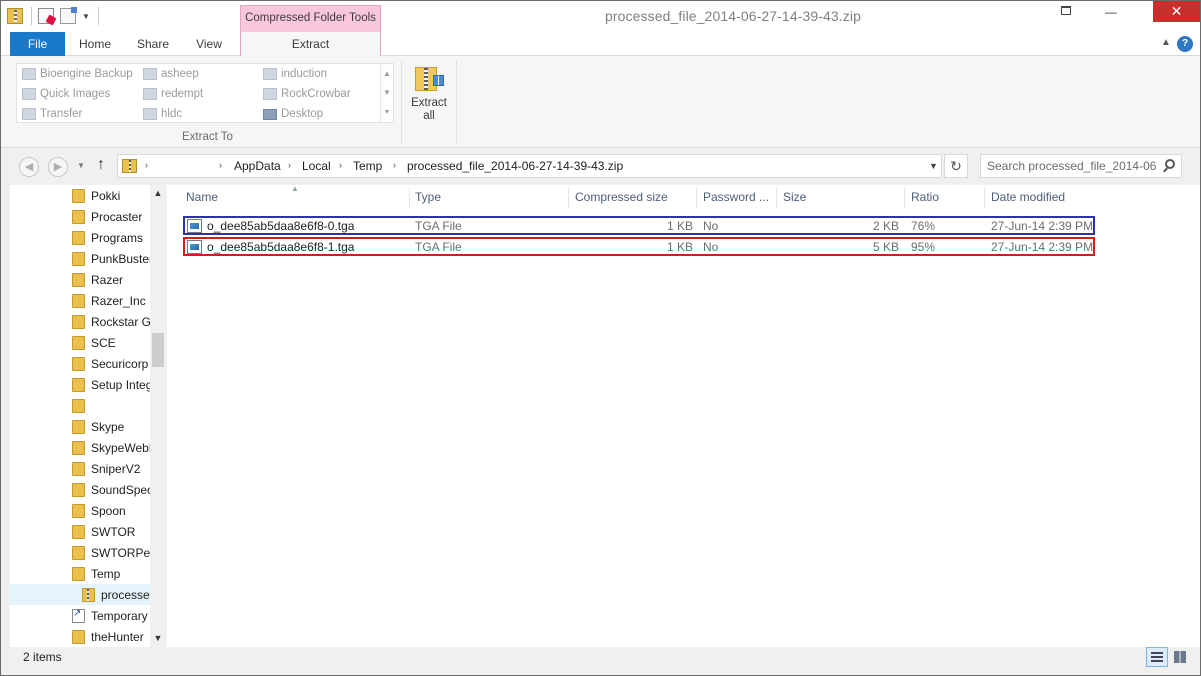 This screenshot has width=1201, height=676. I want to click on tab-view: View, so click(209, 44).